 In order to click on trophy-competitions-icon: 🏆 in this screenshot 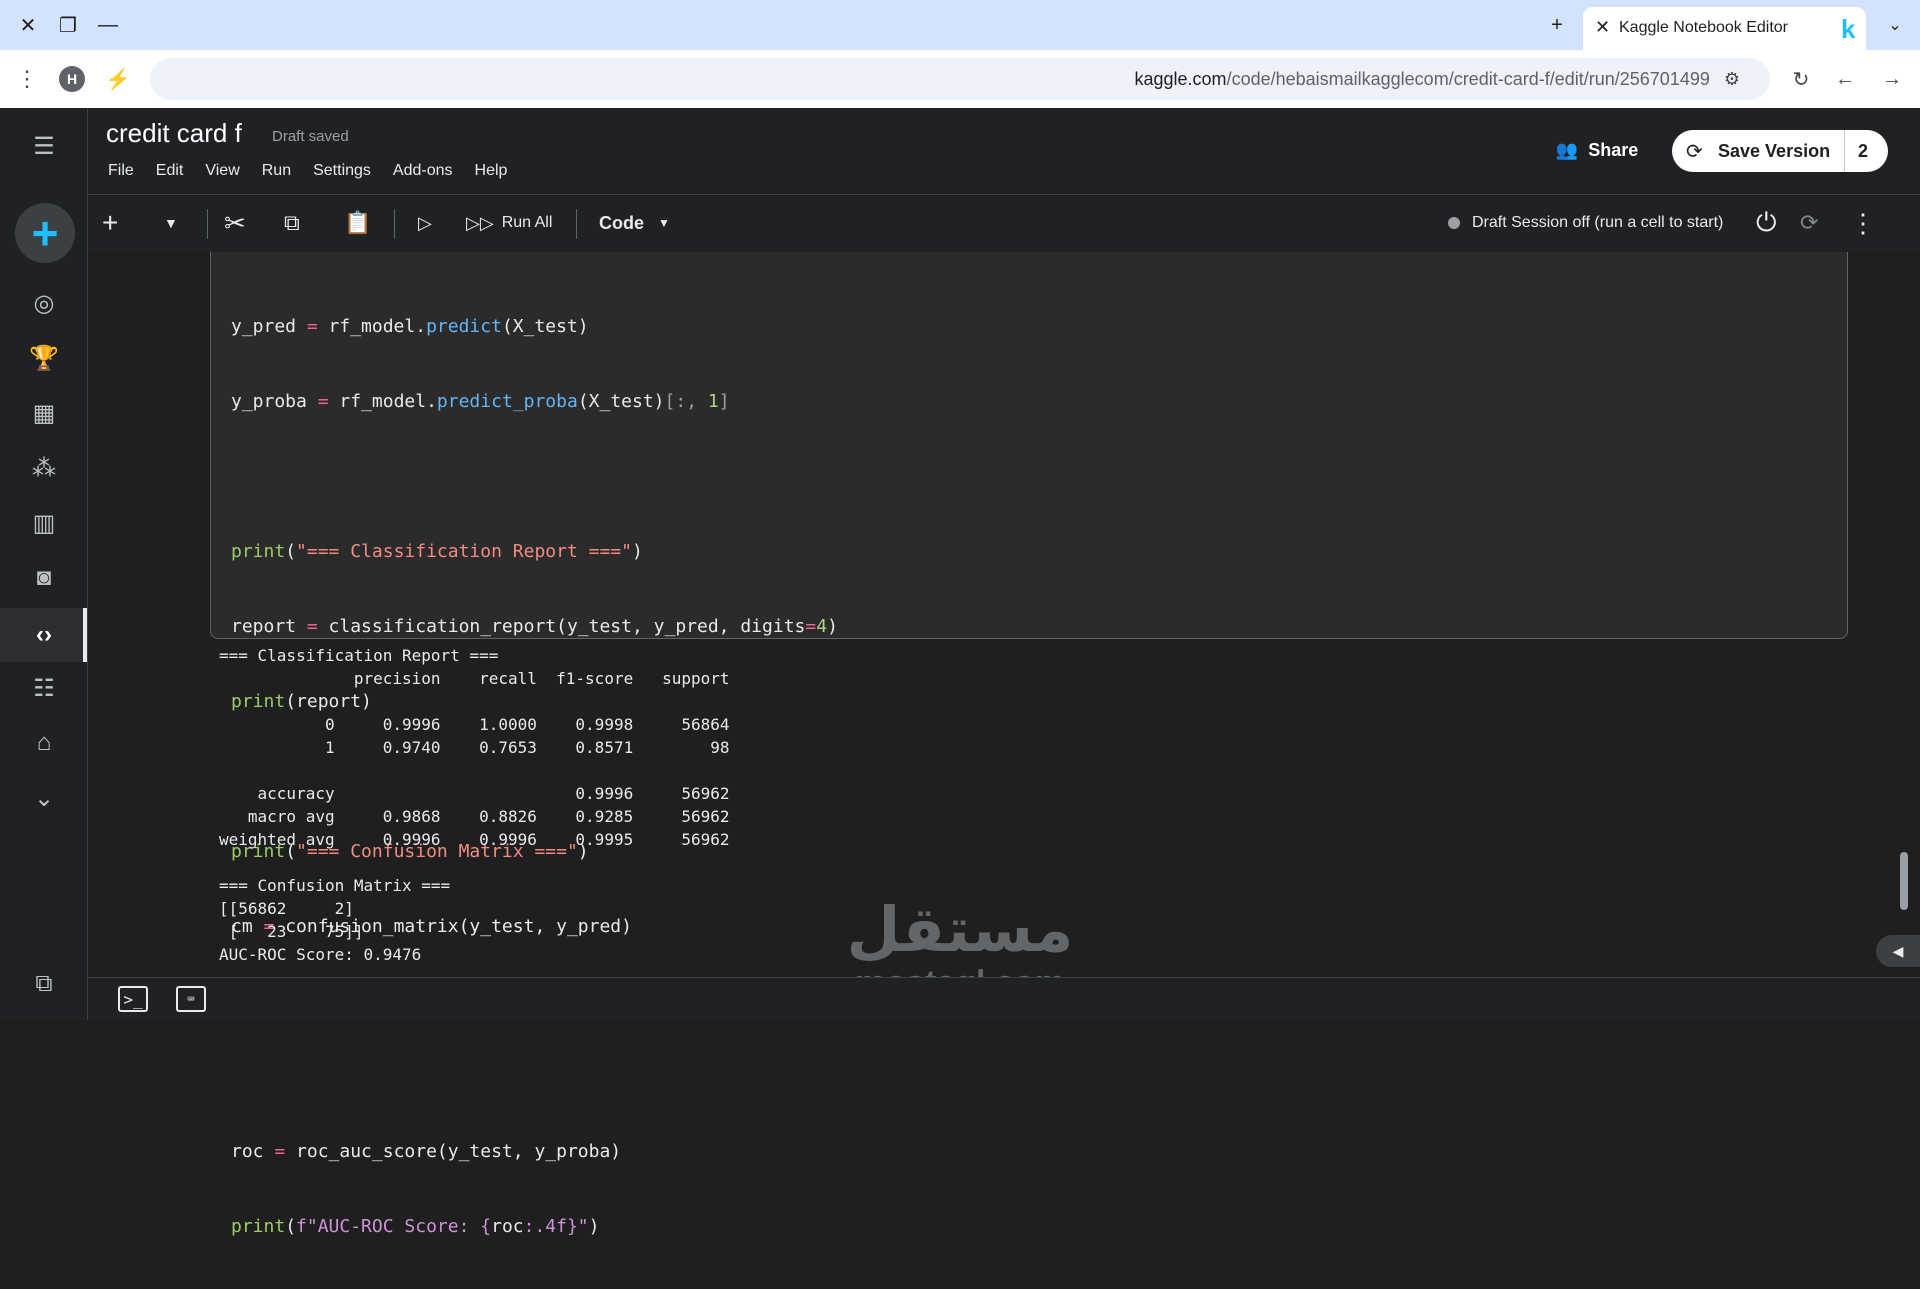, I will do `click(44, 358)`.